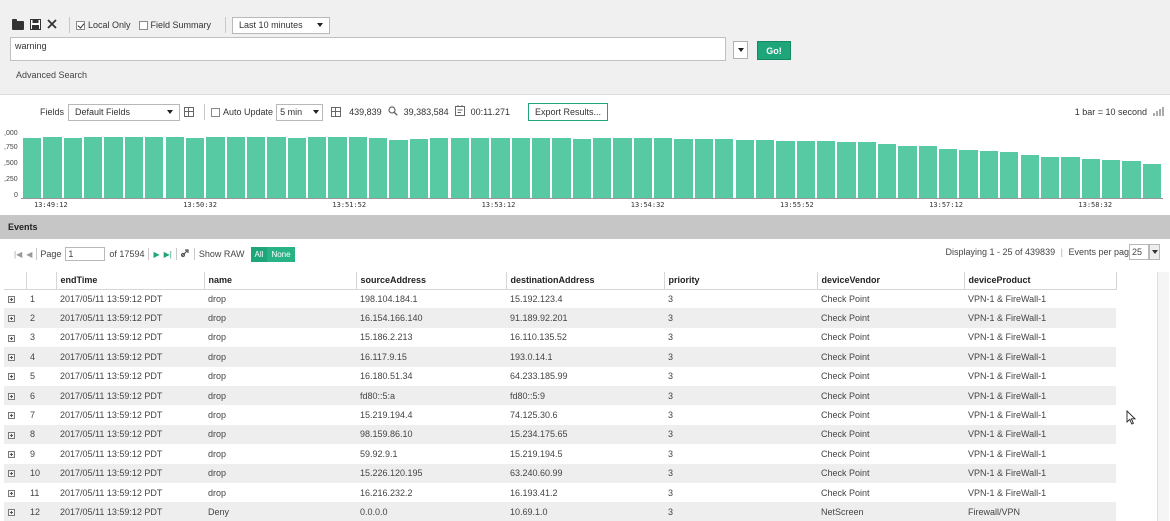  Describe the element at coordinates (1040, 281) in the screenshot. I see `column-header-deviceproduct: deviceProduct` at that location.